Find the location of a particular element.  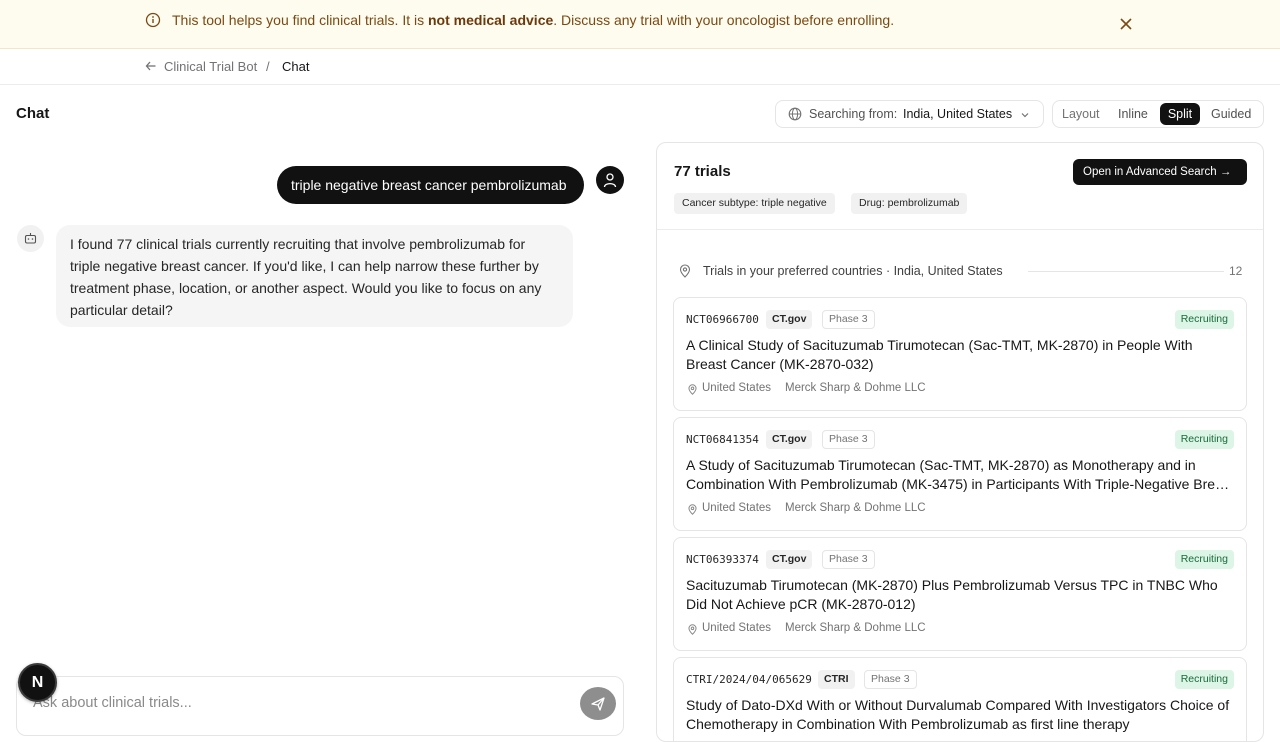

country-selector-value: India, United States is located at coordinates (958, 114).